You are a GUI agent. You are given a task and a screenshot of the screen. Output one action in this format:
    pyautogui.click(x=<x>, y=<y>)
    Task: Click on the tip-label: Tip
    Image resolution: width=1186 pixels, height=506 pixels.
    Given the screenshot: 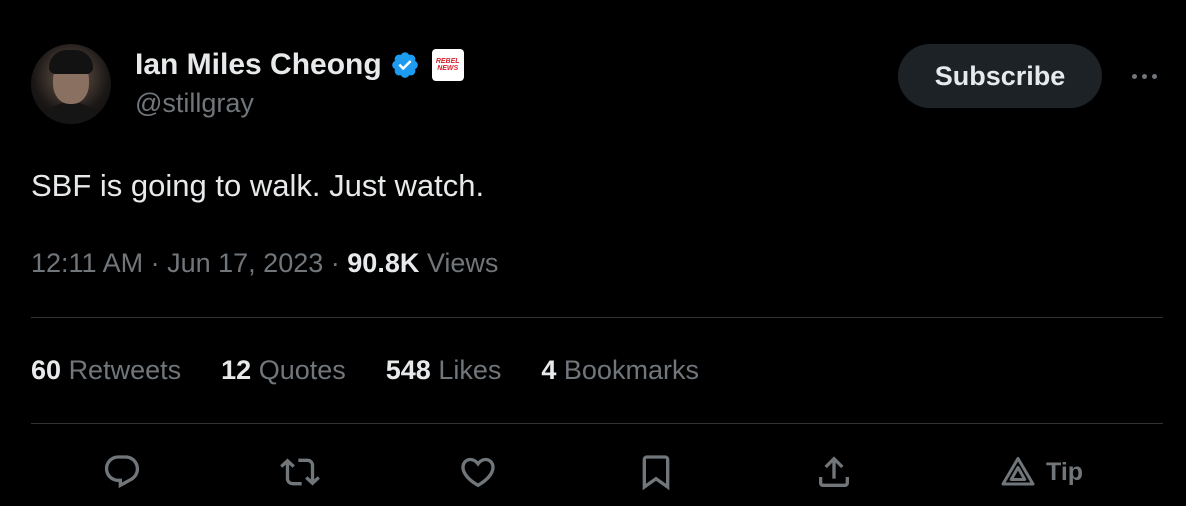 What is the action you would take?
    pyautogui.click(x=1065, y=471)
    